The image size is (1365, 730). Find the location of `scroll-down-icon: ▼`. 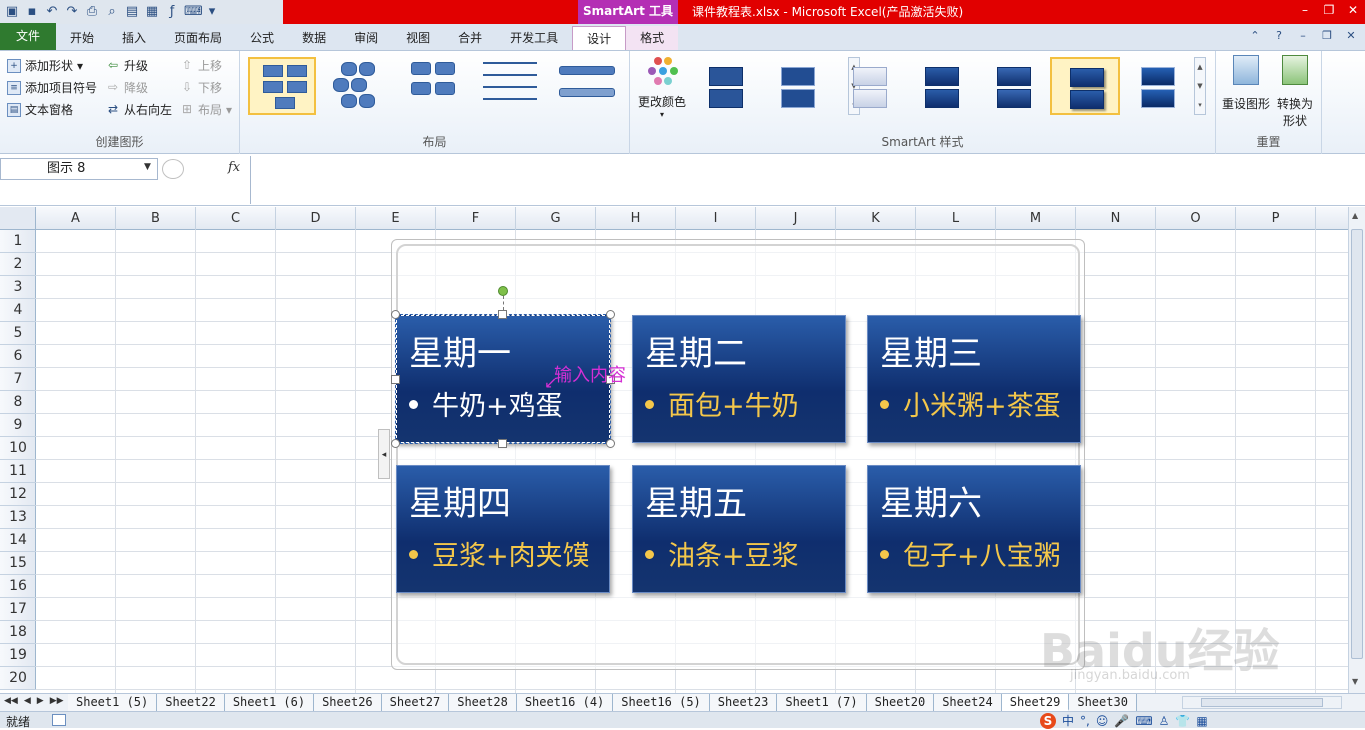

scroll-down-icon: ▼ is located at coordinates (1355, 681).